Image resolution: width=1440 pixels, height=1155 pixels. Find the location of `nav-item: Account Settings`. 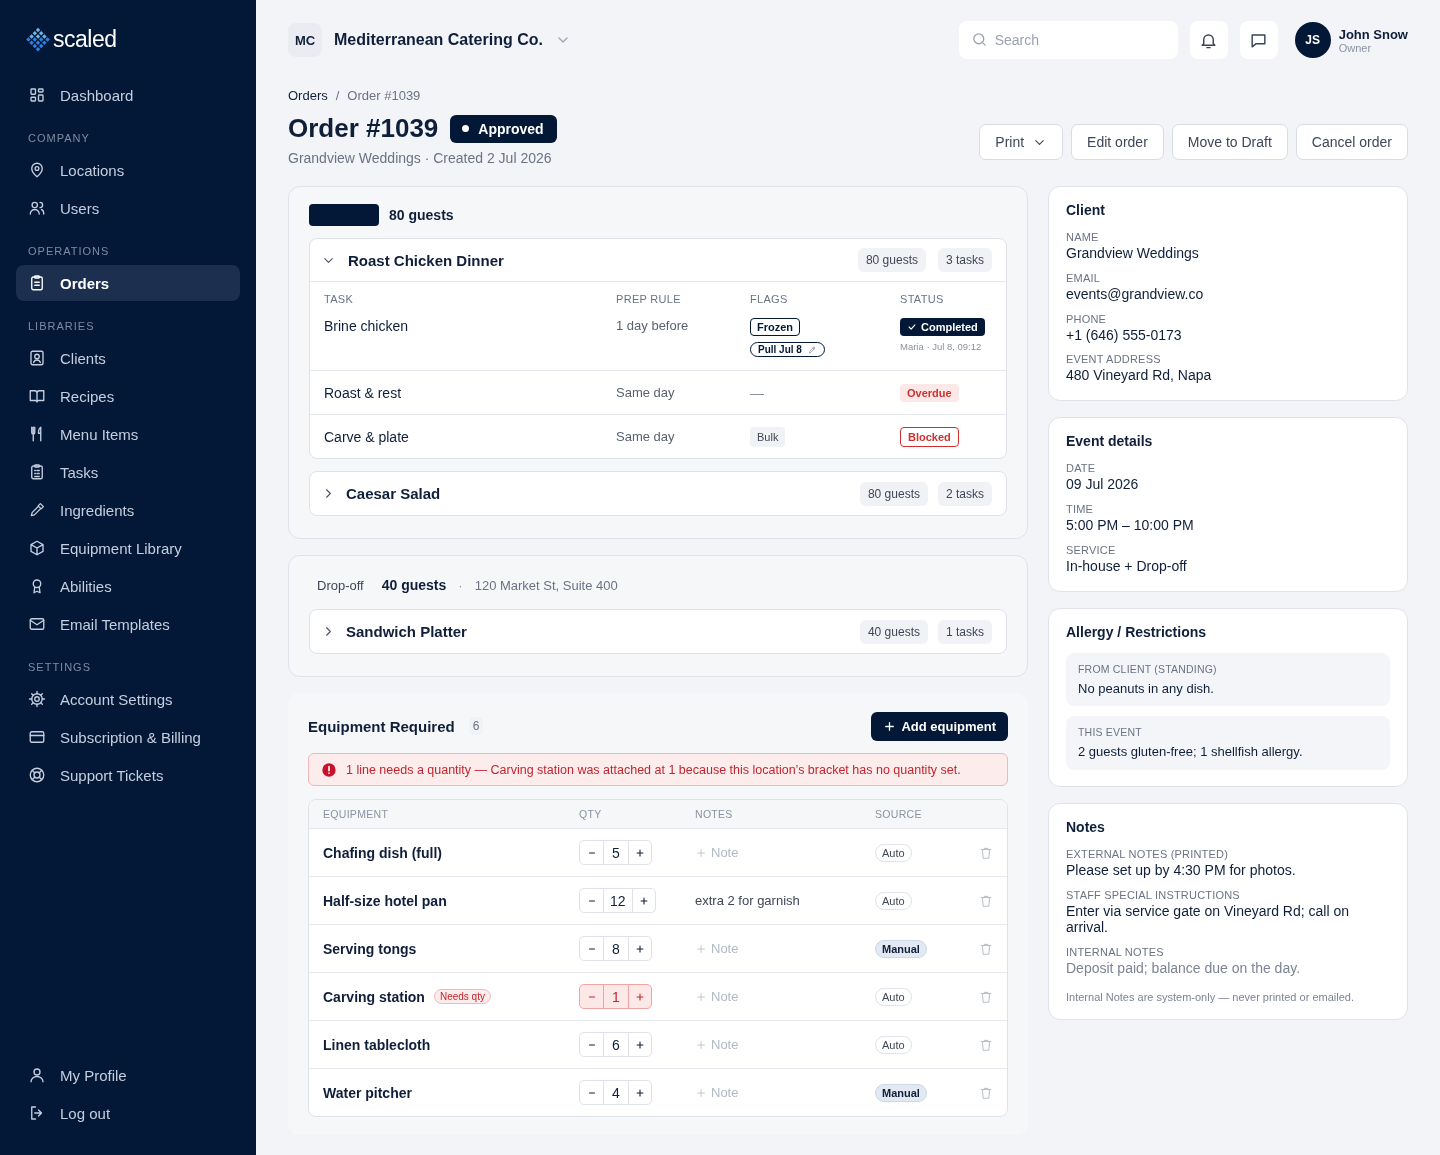

nav-item: Account Settings is located at coordinates (128, 699).